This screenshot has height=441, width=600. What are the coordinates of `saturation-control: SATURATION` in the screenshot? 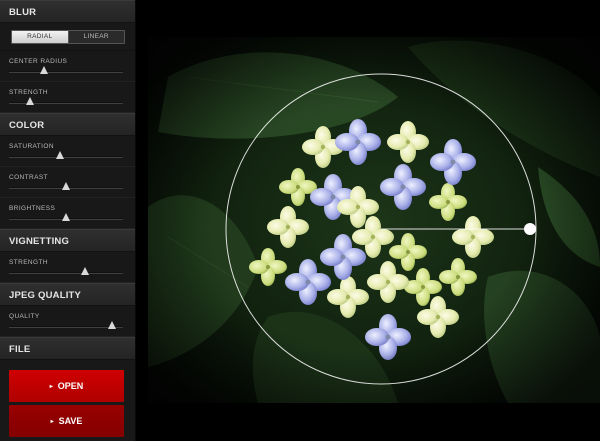 It's located at (67, 151).